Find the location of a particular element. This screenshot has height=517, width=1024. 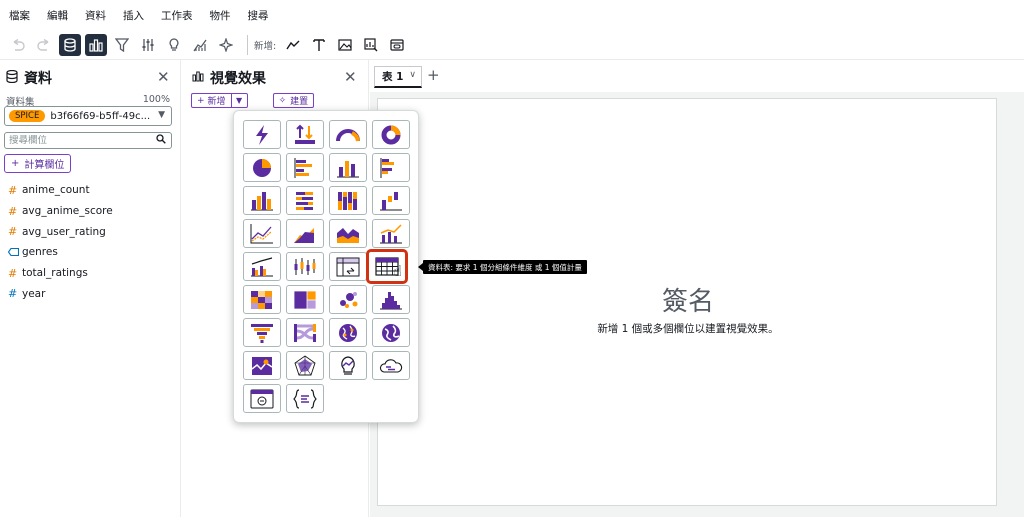

add-sheet-icon: + is located at coordinates (433, 75).